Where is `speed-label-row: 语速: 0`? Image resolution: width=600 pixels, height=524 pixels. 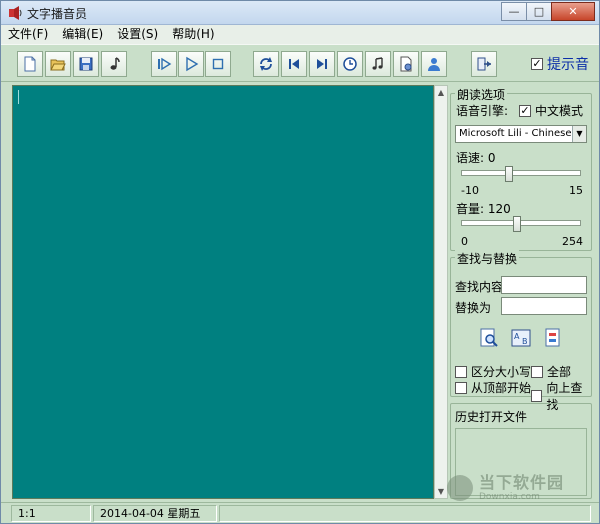
speed-label-row: 语速: 0 is located at coordinates (476, 157).